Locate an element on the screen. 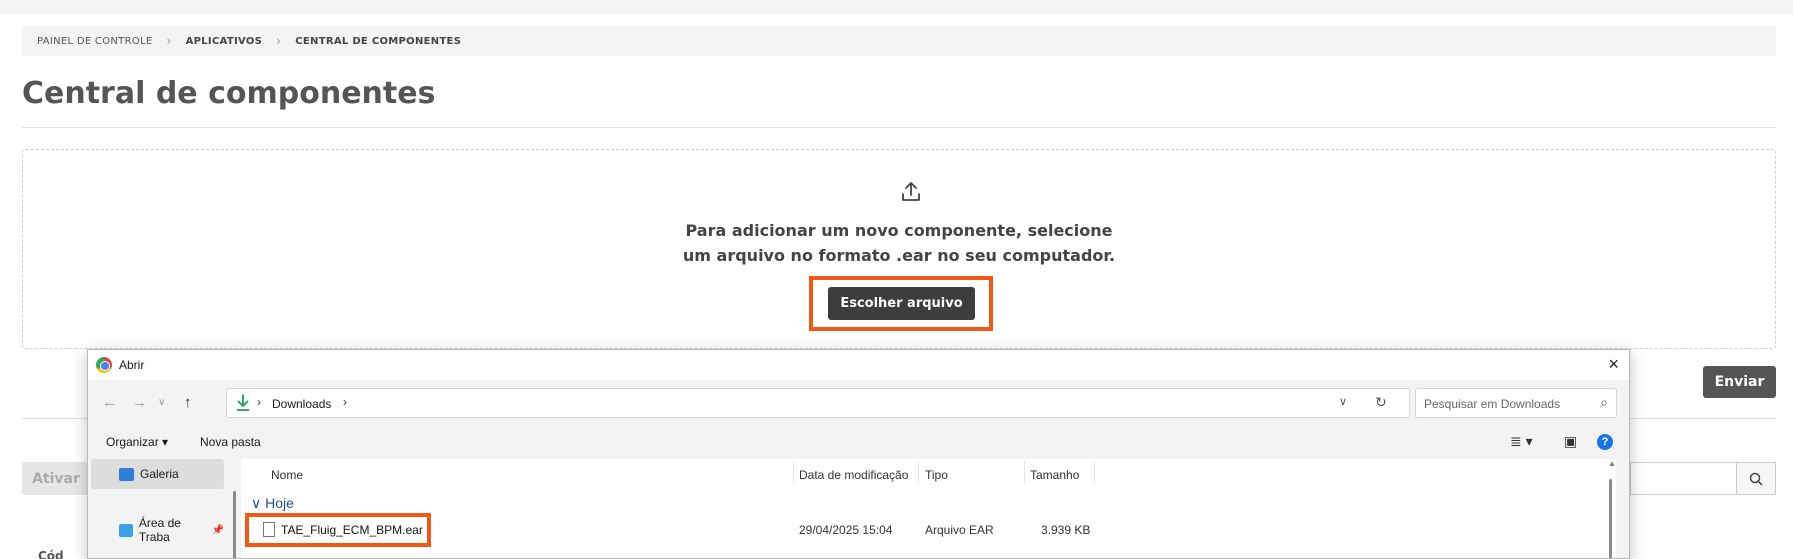  column-header-name: Nome is located at coordinates (287, 475).